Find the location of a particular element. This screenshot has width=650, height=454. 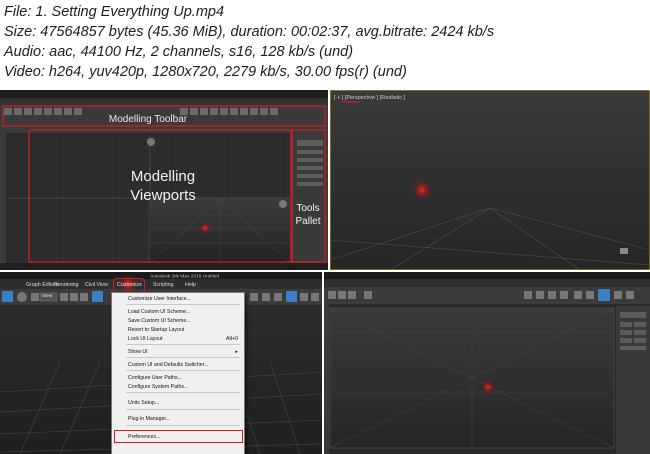

menu-item-revert-layout: Revert to Startup Layout is located at coordinates (156, 330).